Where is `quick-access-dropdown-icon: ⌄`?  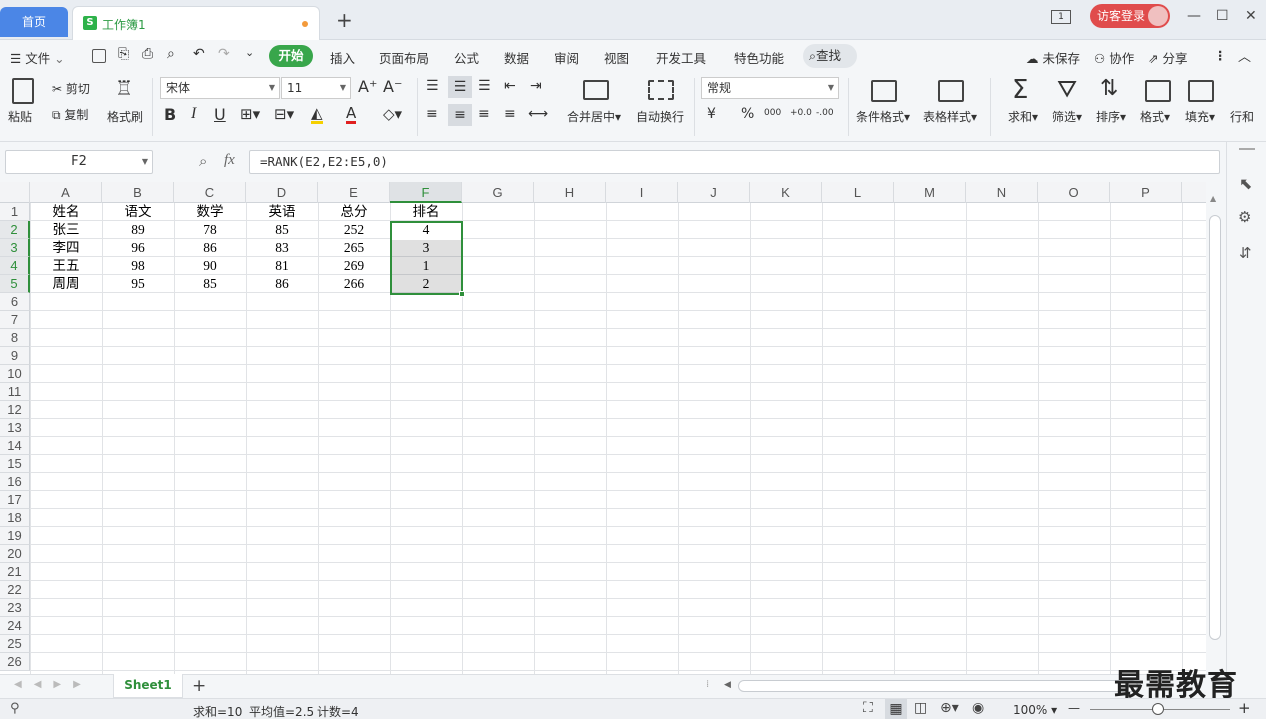
quick-access-dropdown-icon: ⌄ is located at coordinates (249, 52).